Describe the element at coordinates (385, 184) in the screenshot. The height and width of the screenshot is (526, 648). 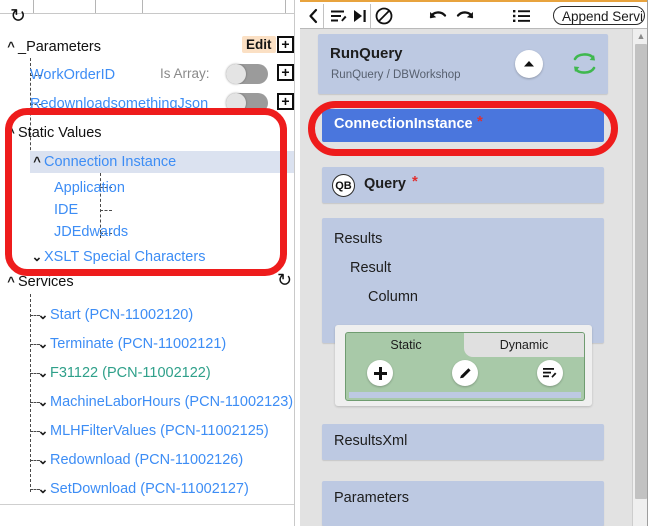
I see `query-label: Query` at that location.